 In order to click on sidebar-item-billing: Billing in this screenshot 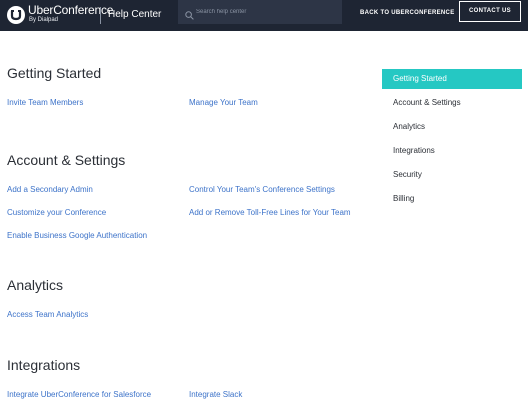, I will do `click(403, 199)`.